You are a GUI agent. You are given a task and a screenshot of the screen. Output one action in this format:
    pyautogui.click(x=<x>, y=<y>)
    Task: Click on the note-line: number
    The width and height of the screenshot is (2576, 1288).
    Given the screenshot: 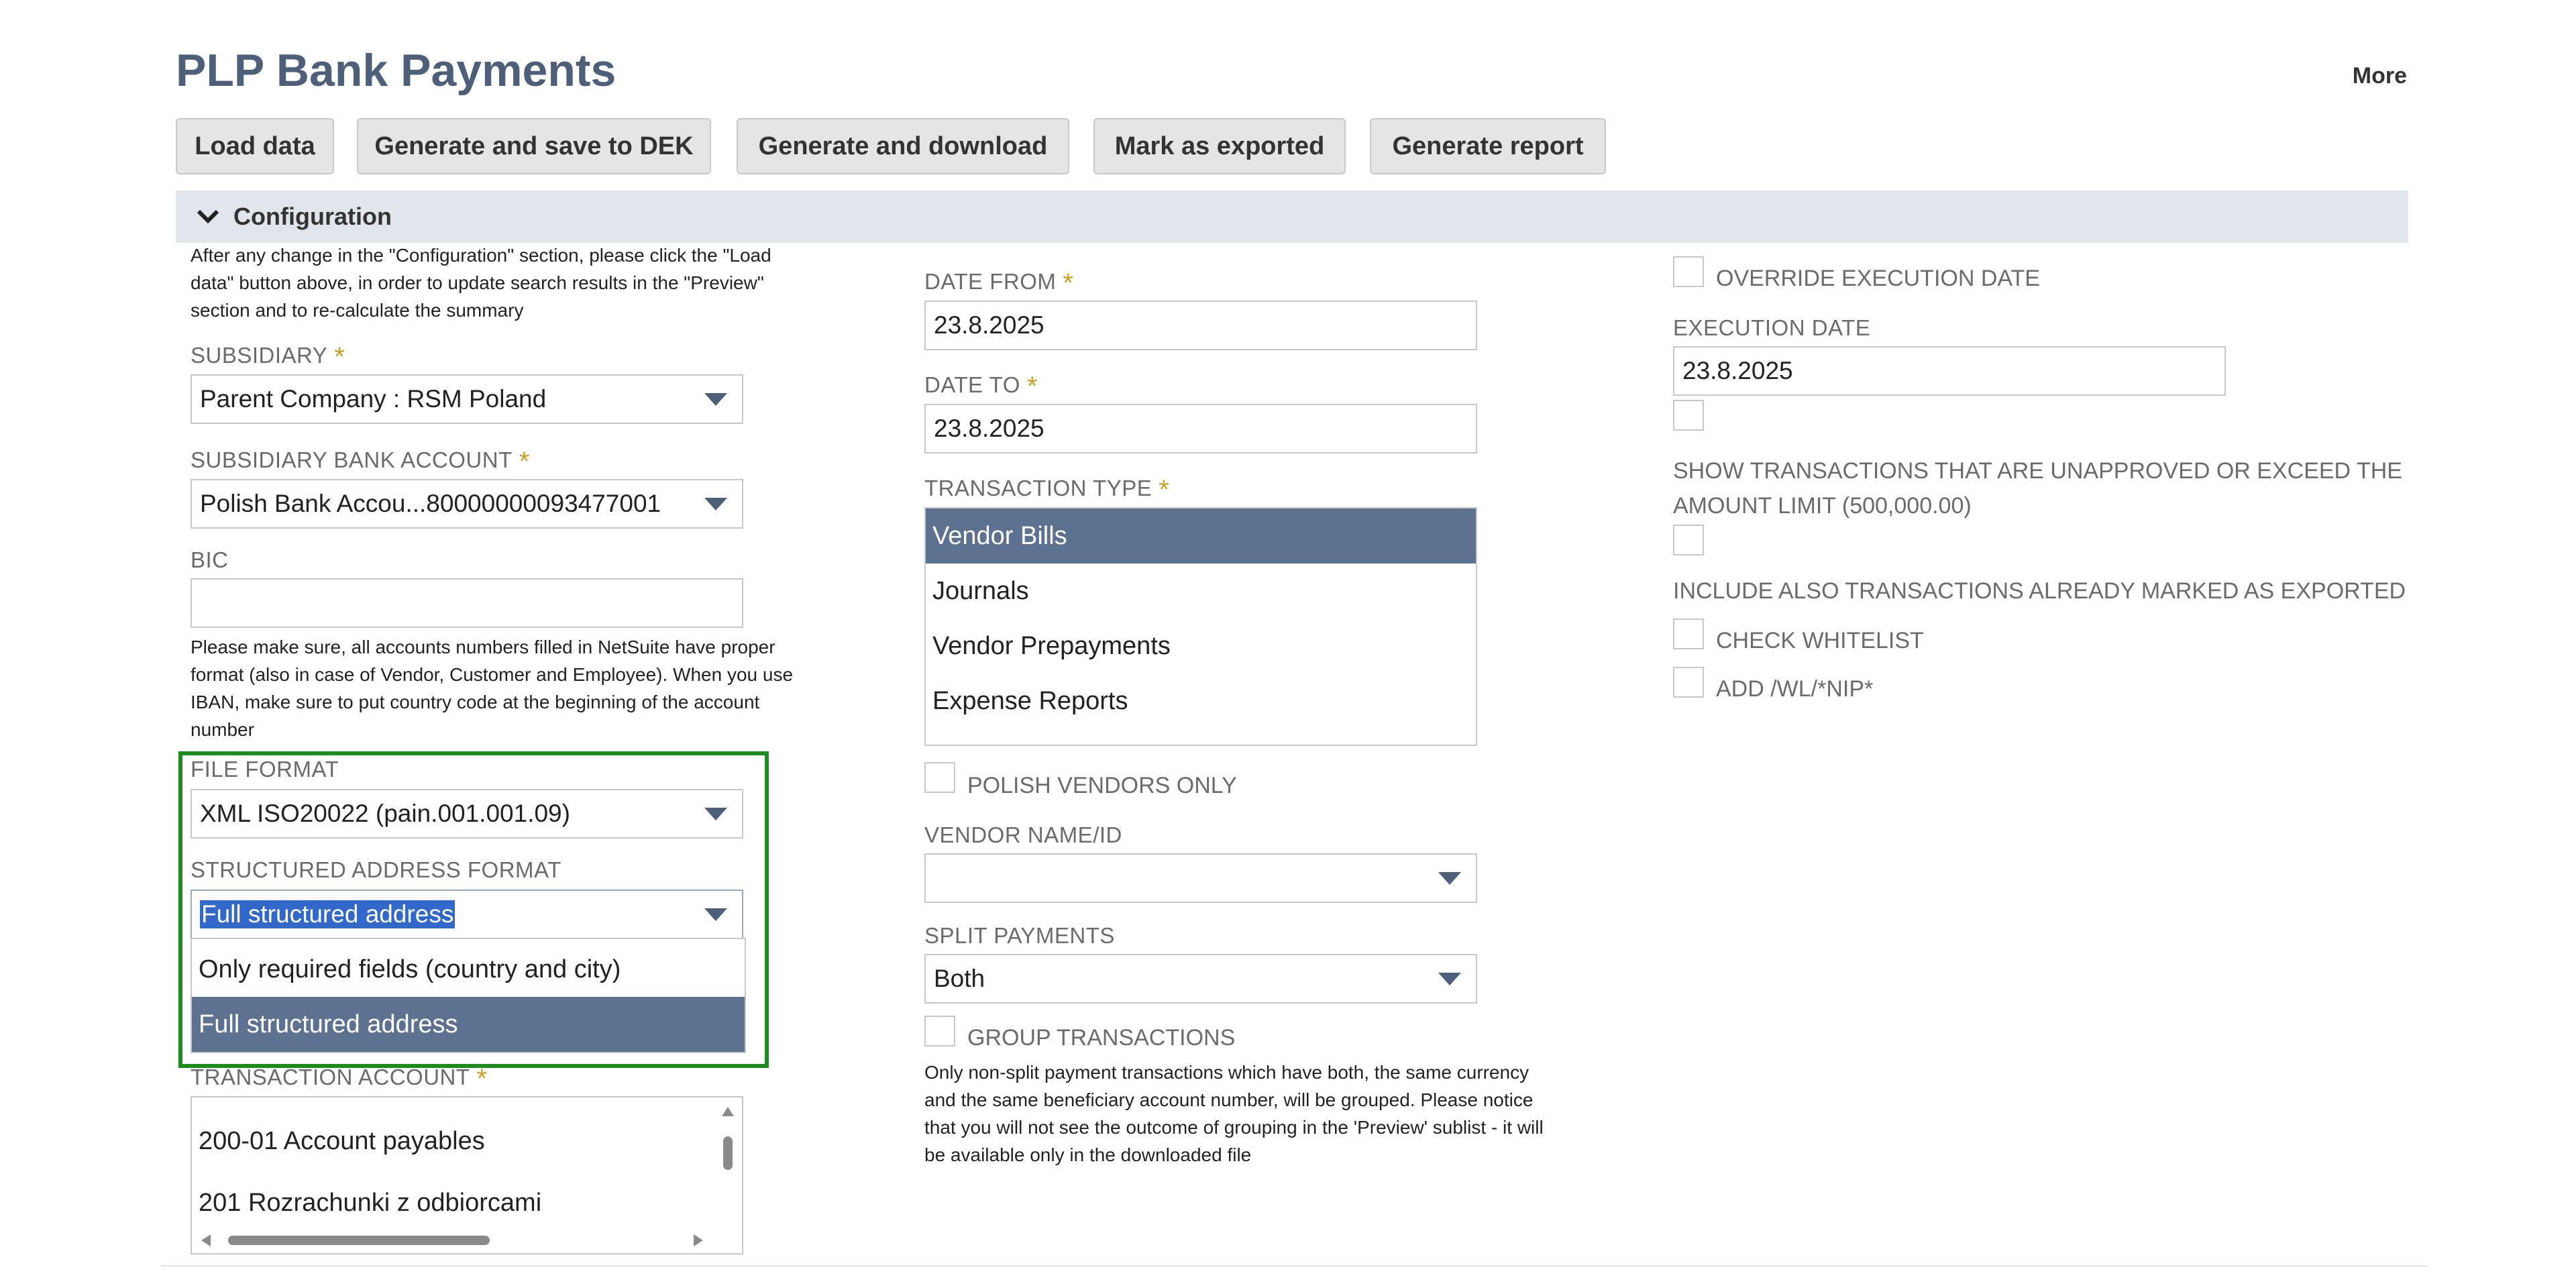 What is the action you would take?
    pyautogui.click(x=222, y=729)
    